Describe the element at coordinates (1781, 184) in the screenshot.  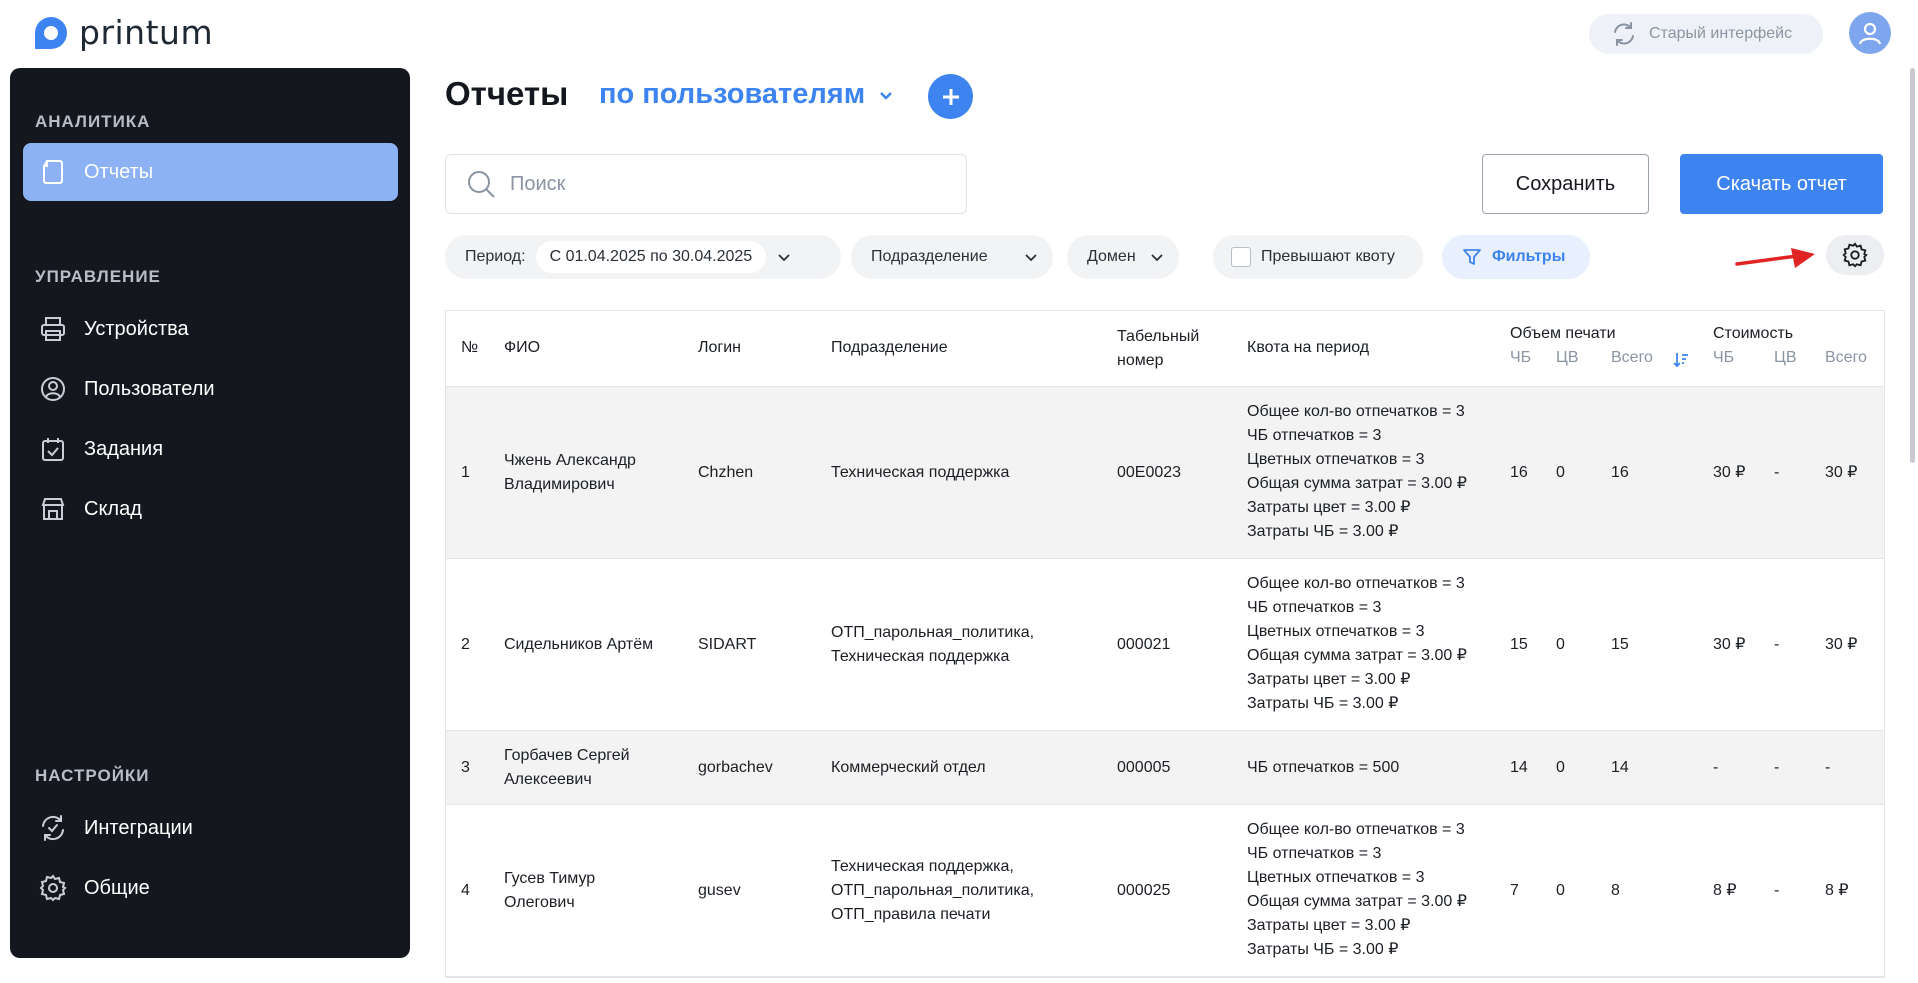
I see `download-report-button: Скачать отчет` at that location.